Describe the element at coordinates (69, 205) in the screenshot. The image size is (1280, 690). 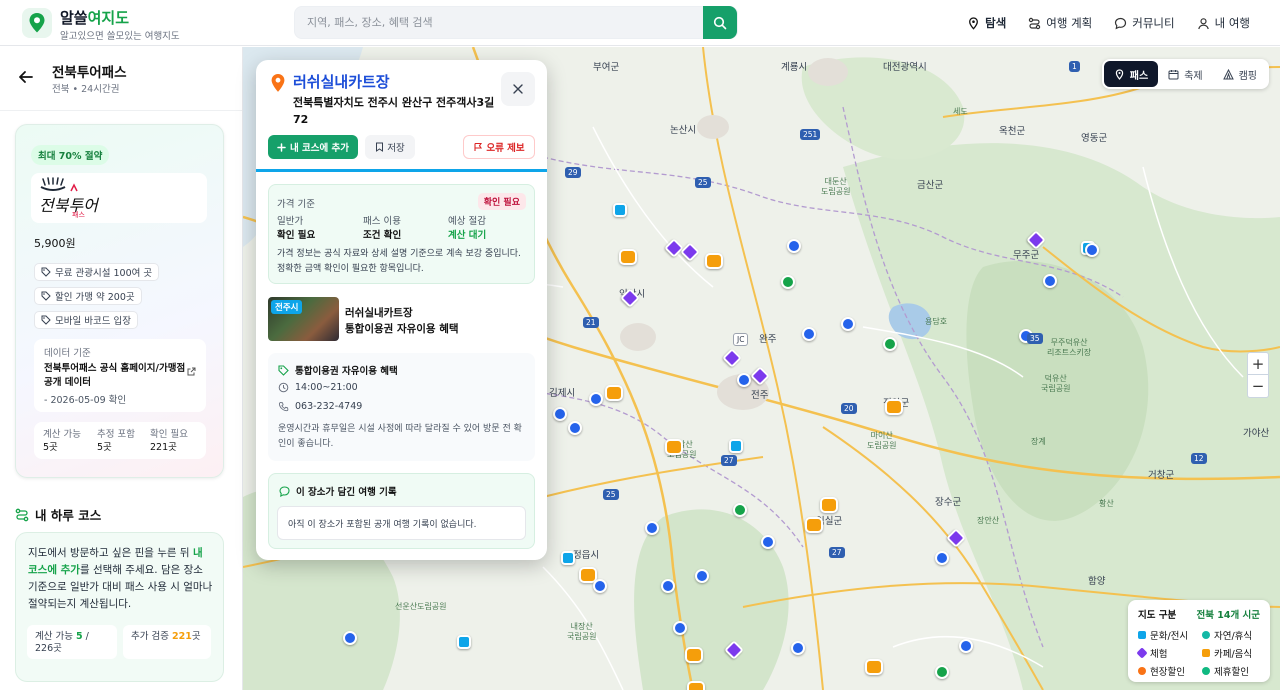
I see `pass-logo-script: 전북투어` at that location.